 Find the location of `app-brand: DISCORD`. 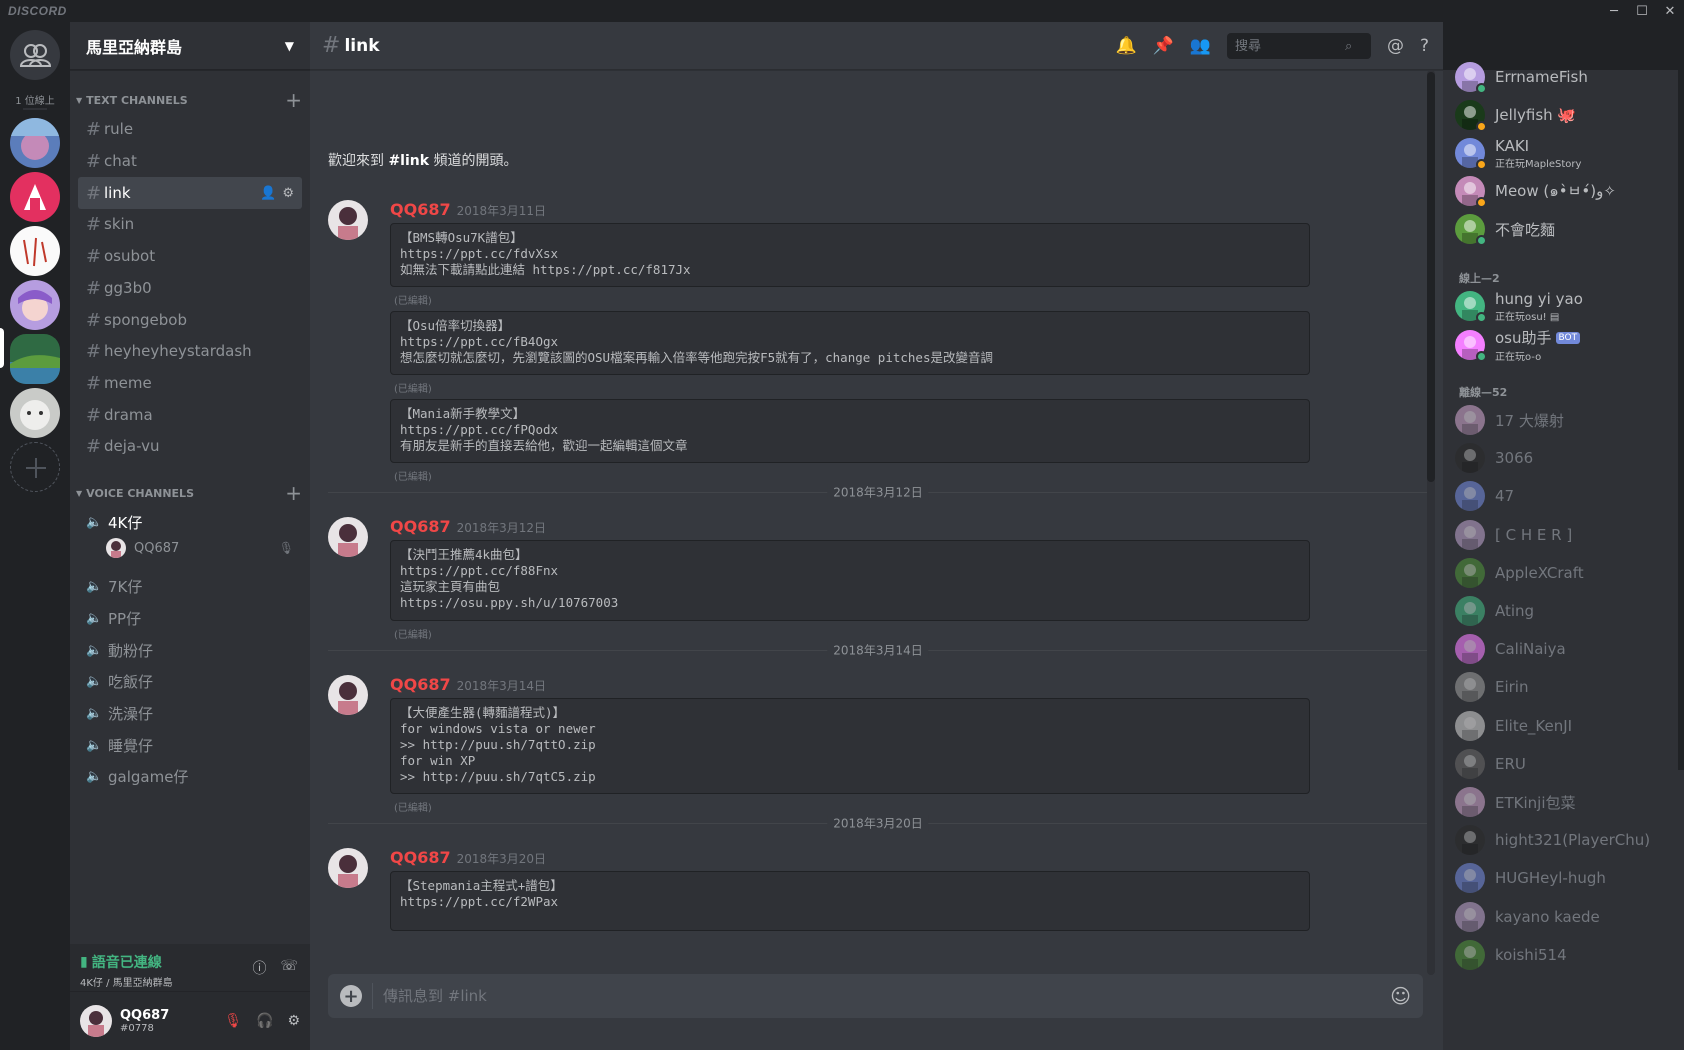

app-brand: DISCORD is located at coordinates (37, 11).